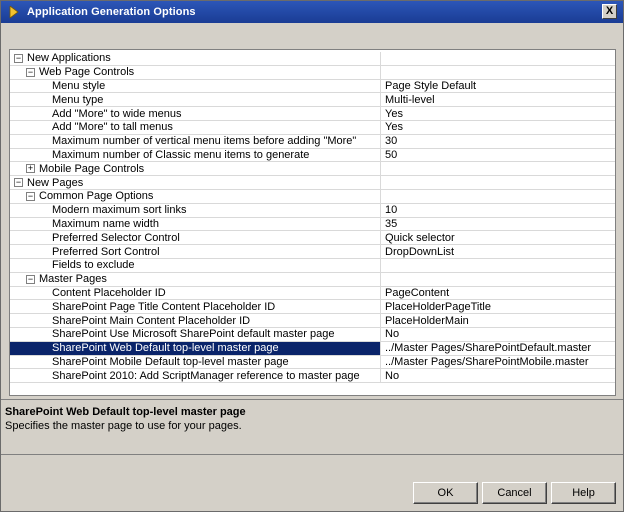 This screenshot has width=624, height=512. What do you see at coordinates (195, 127) in the screenshot?
I see `property-name-cell: Add "More" to tall menus` at bounding box center [195, 127].